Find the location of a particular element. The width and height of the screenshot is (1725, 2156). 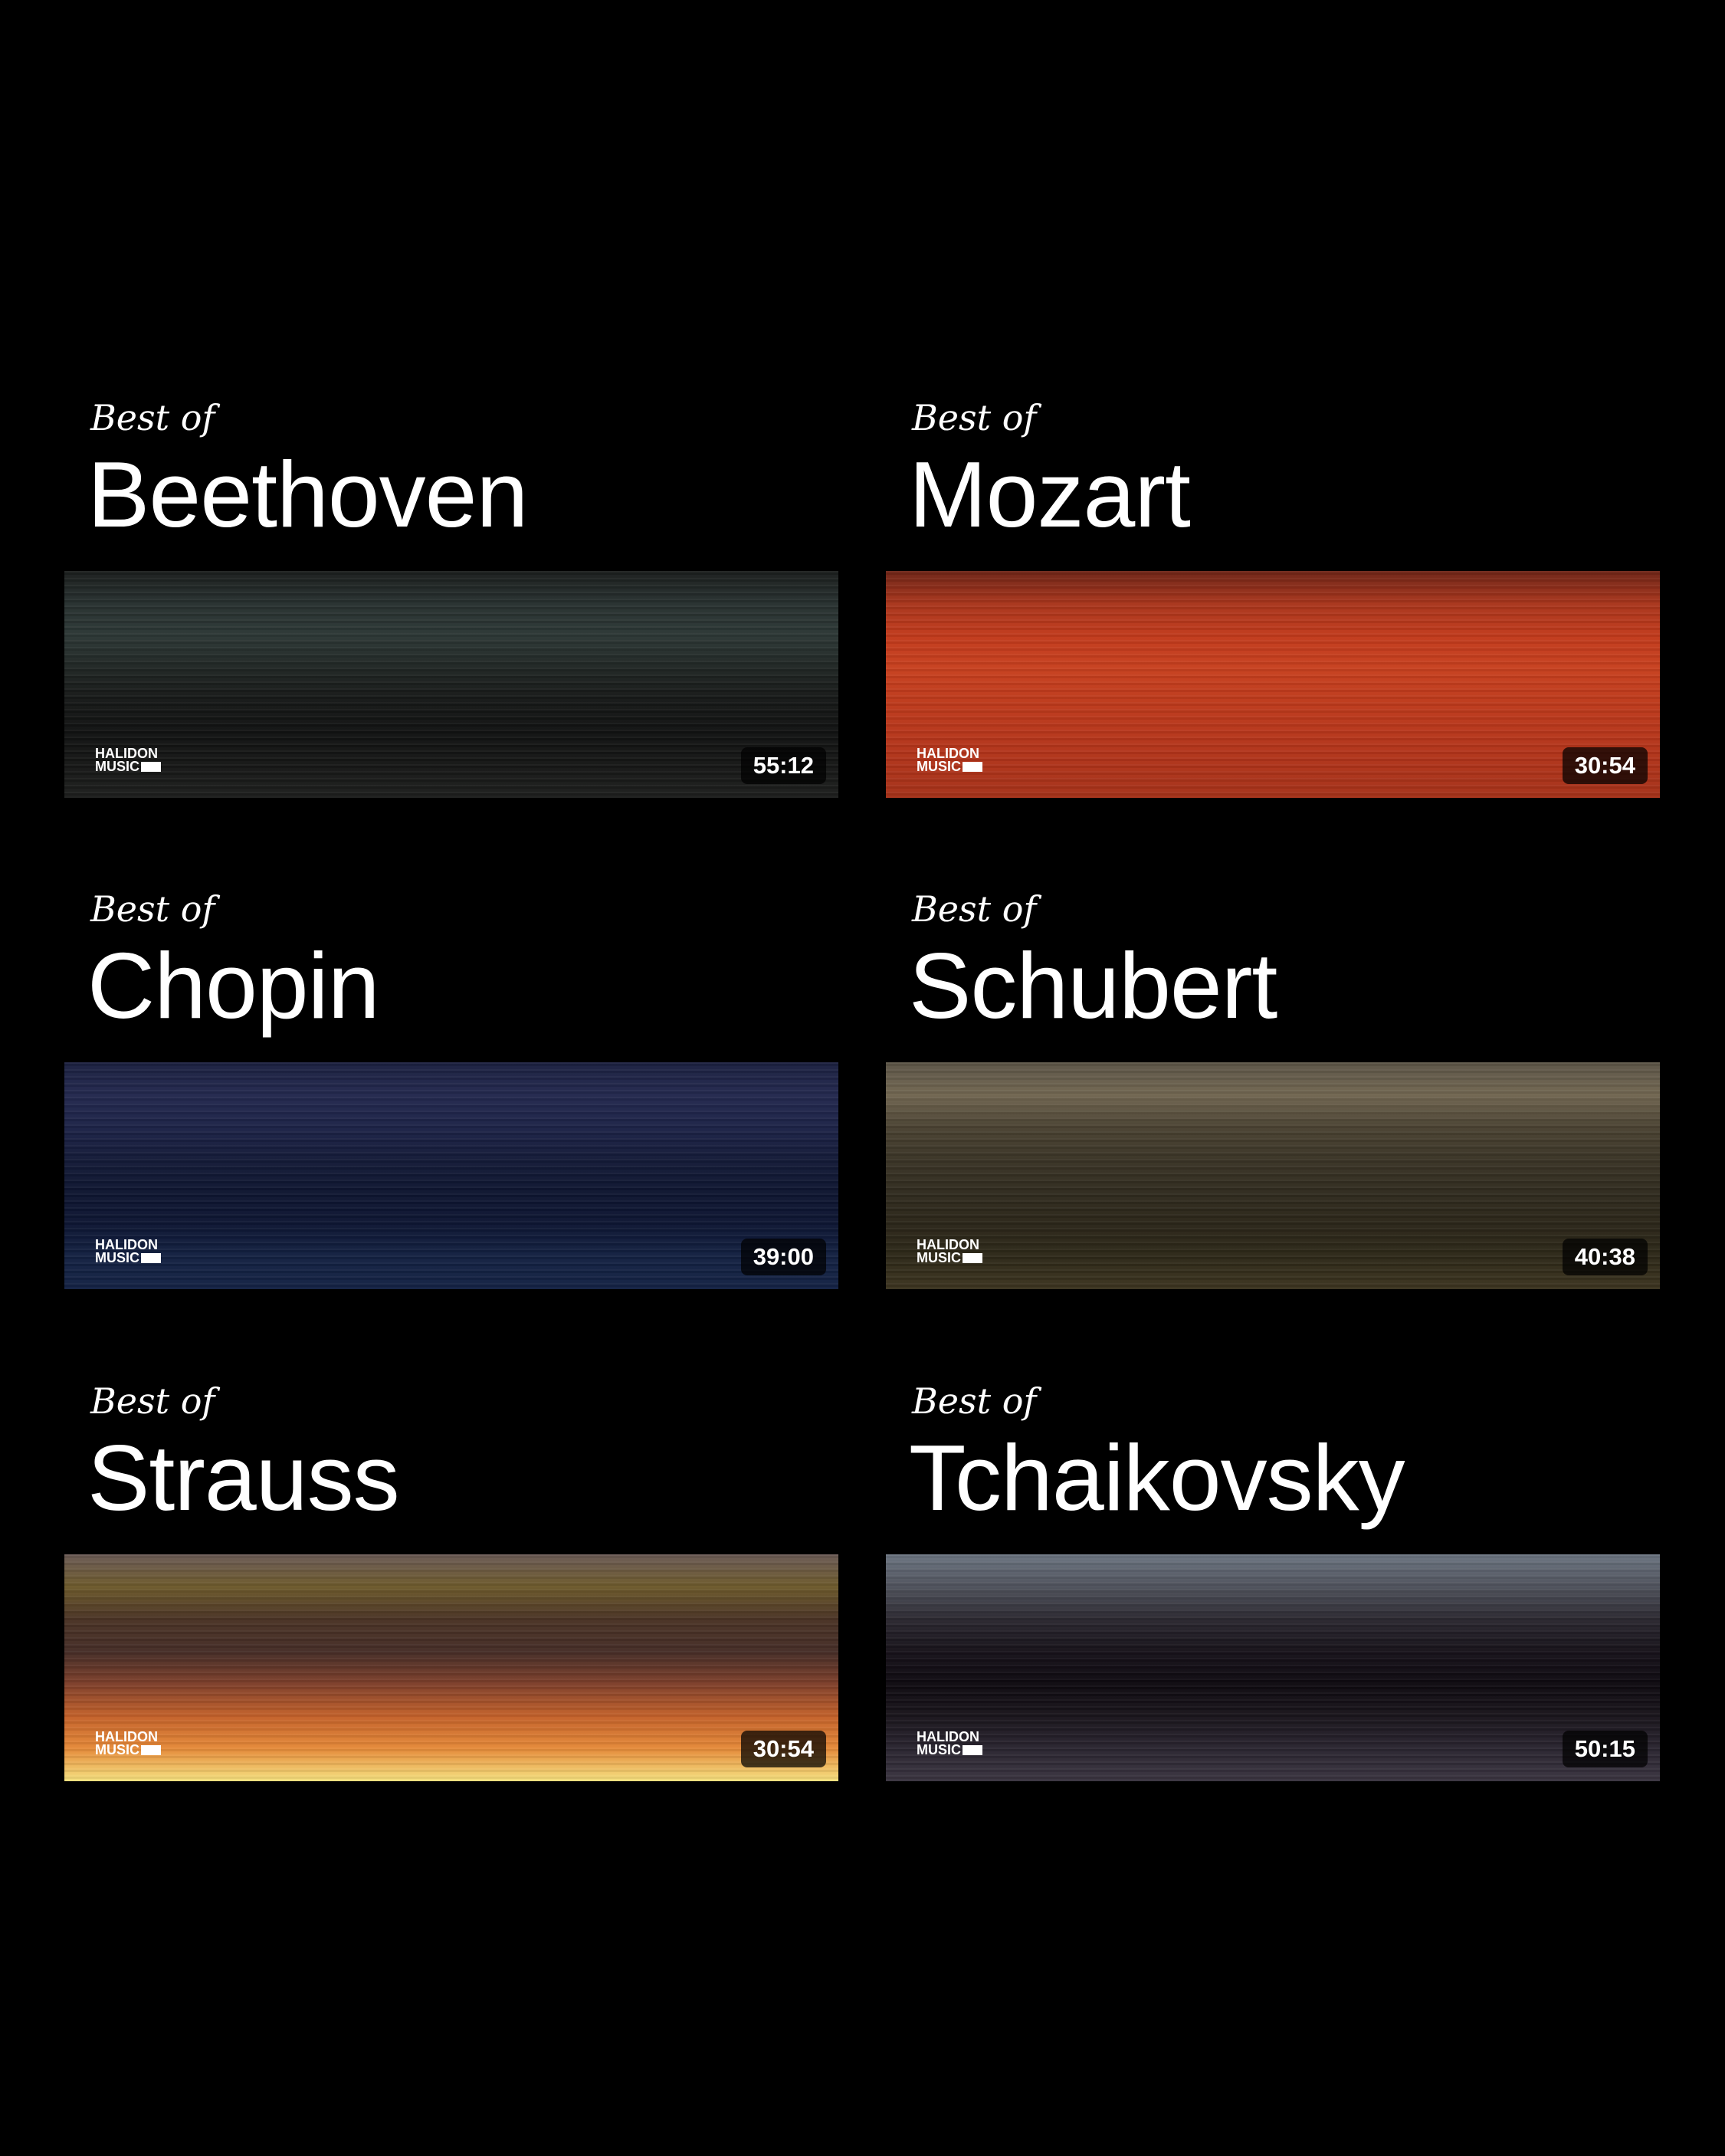

video-thumbnail: HALIDON MUSIC 40:38 is located at coordinates (1273, 1175).